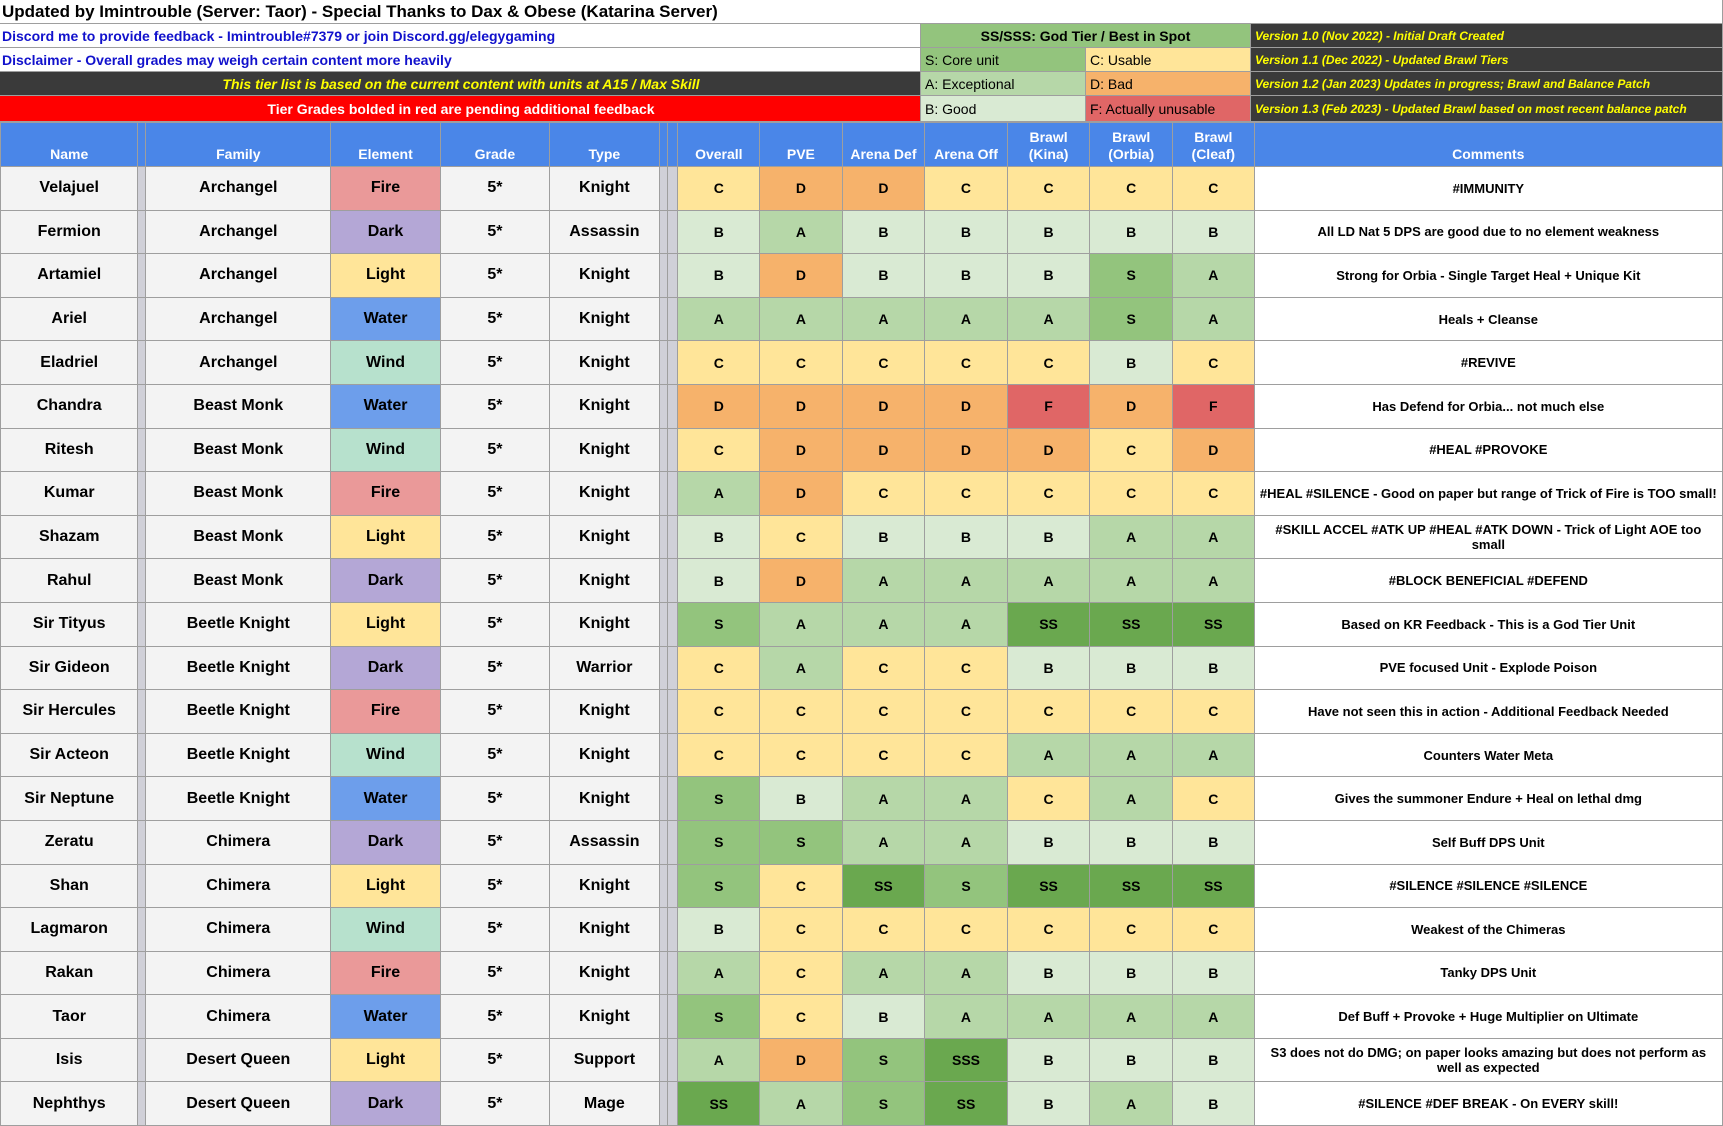 This screenshot has width=1723, height=1126. What do you see at coordinates (1131, 362) in the screenshot?
I see `cell-brawl-orbia: B` at bounding box center [1131, 362].